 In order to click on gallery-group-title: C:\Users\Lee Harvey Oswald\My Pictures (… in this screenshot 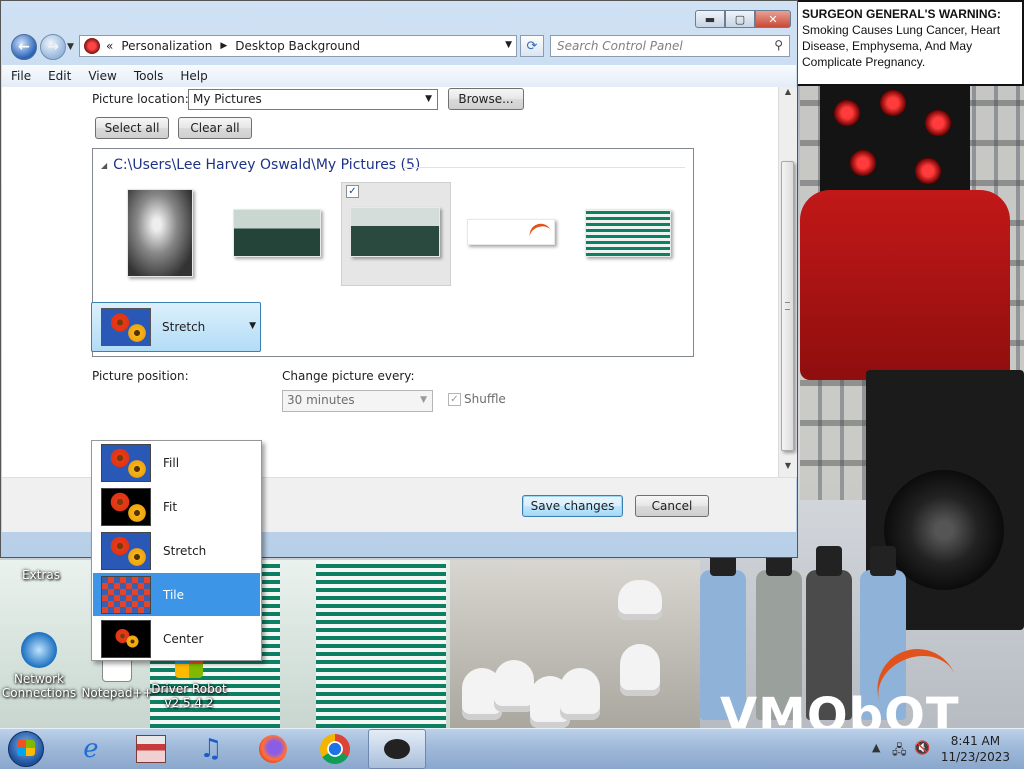, I will do `click(267, 165)`.